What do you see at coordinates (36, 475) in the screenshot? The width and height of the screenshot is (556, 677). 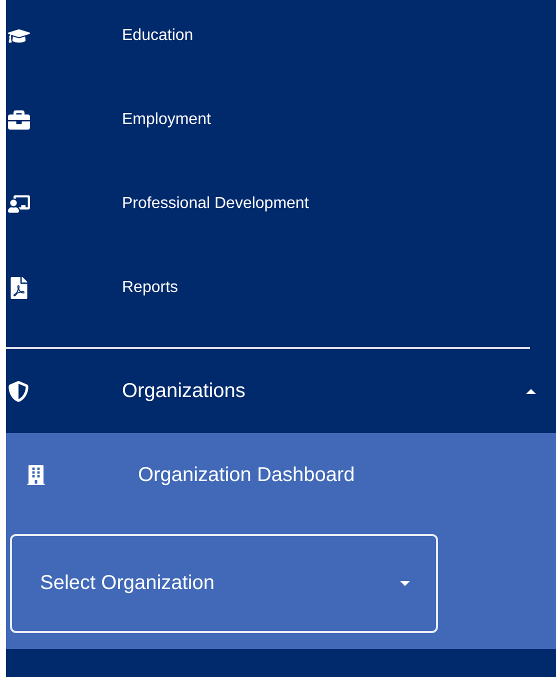 I see `building-icon` at bounding box center [36, 475].